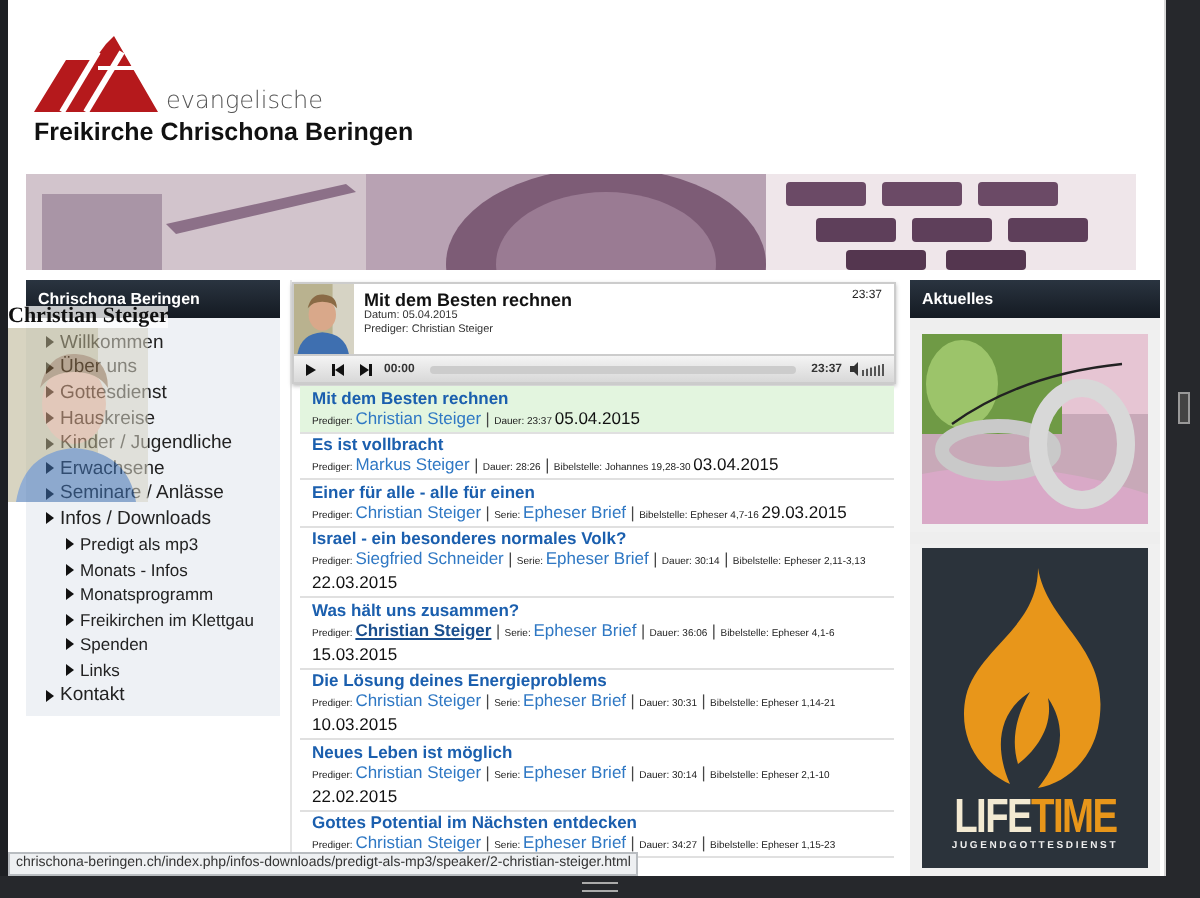 The image size is (1200, 898). Describe the element at coordinates (224, 132) in the screenshot. I see `site-name: Freikirche Chrischona Beringen` at that location.